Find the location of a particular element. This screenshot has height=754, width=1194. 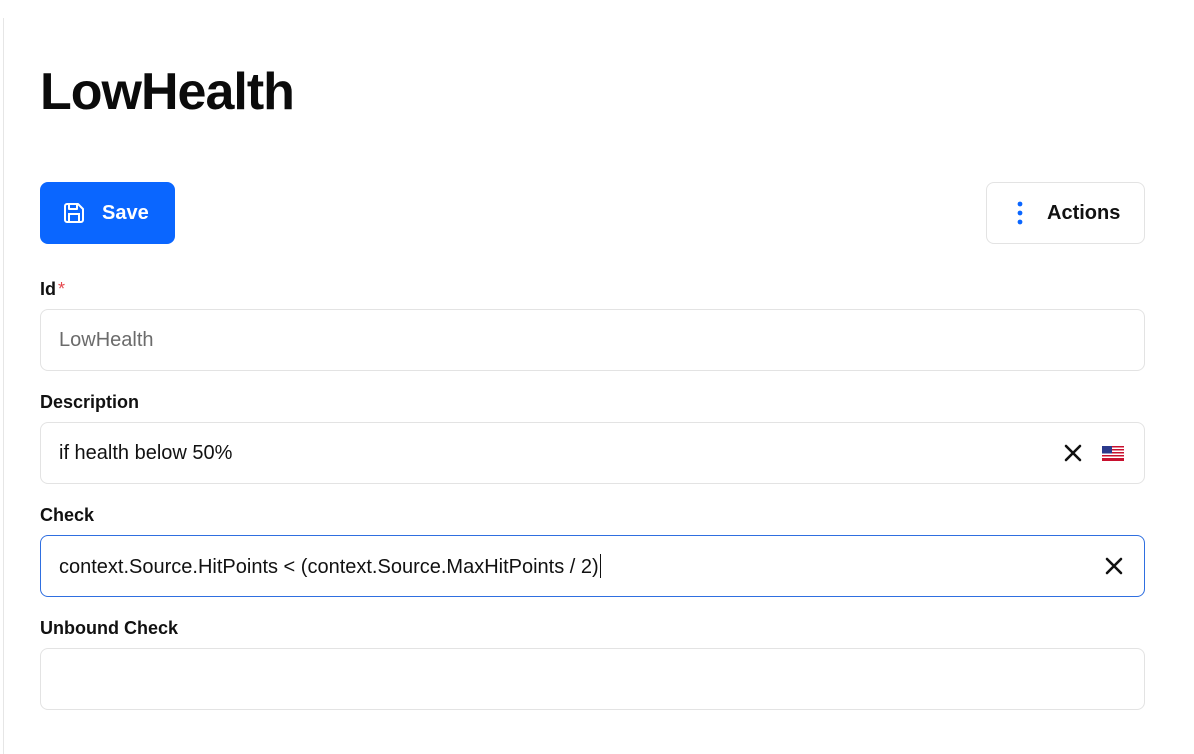

id-label-text: Id is located at coordinates (48, 289).